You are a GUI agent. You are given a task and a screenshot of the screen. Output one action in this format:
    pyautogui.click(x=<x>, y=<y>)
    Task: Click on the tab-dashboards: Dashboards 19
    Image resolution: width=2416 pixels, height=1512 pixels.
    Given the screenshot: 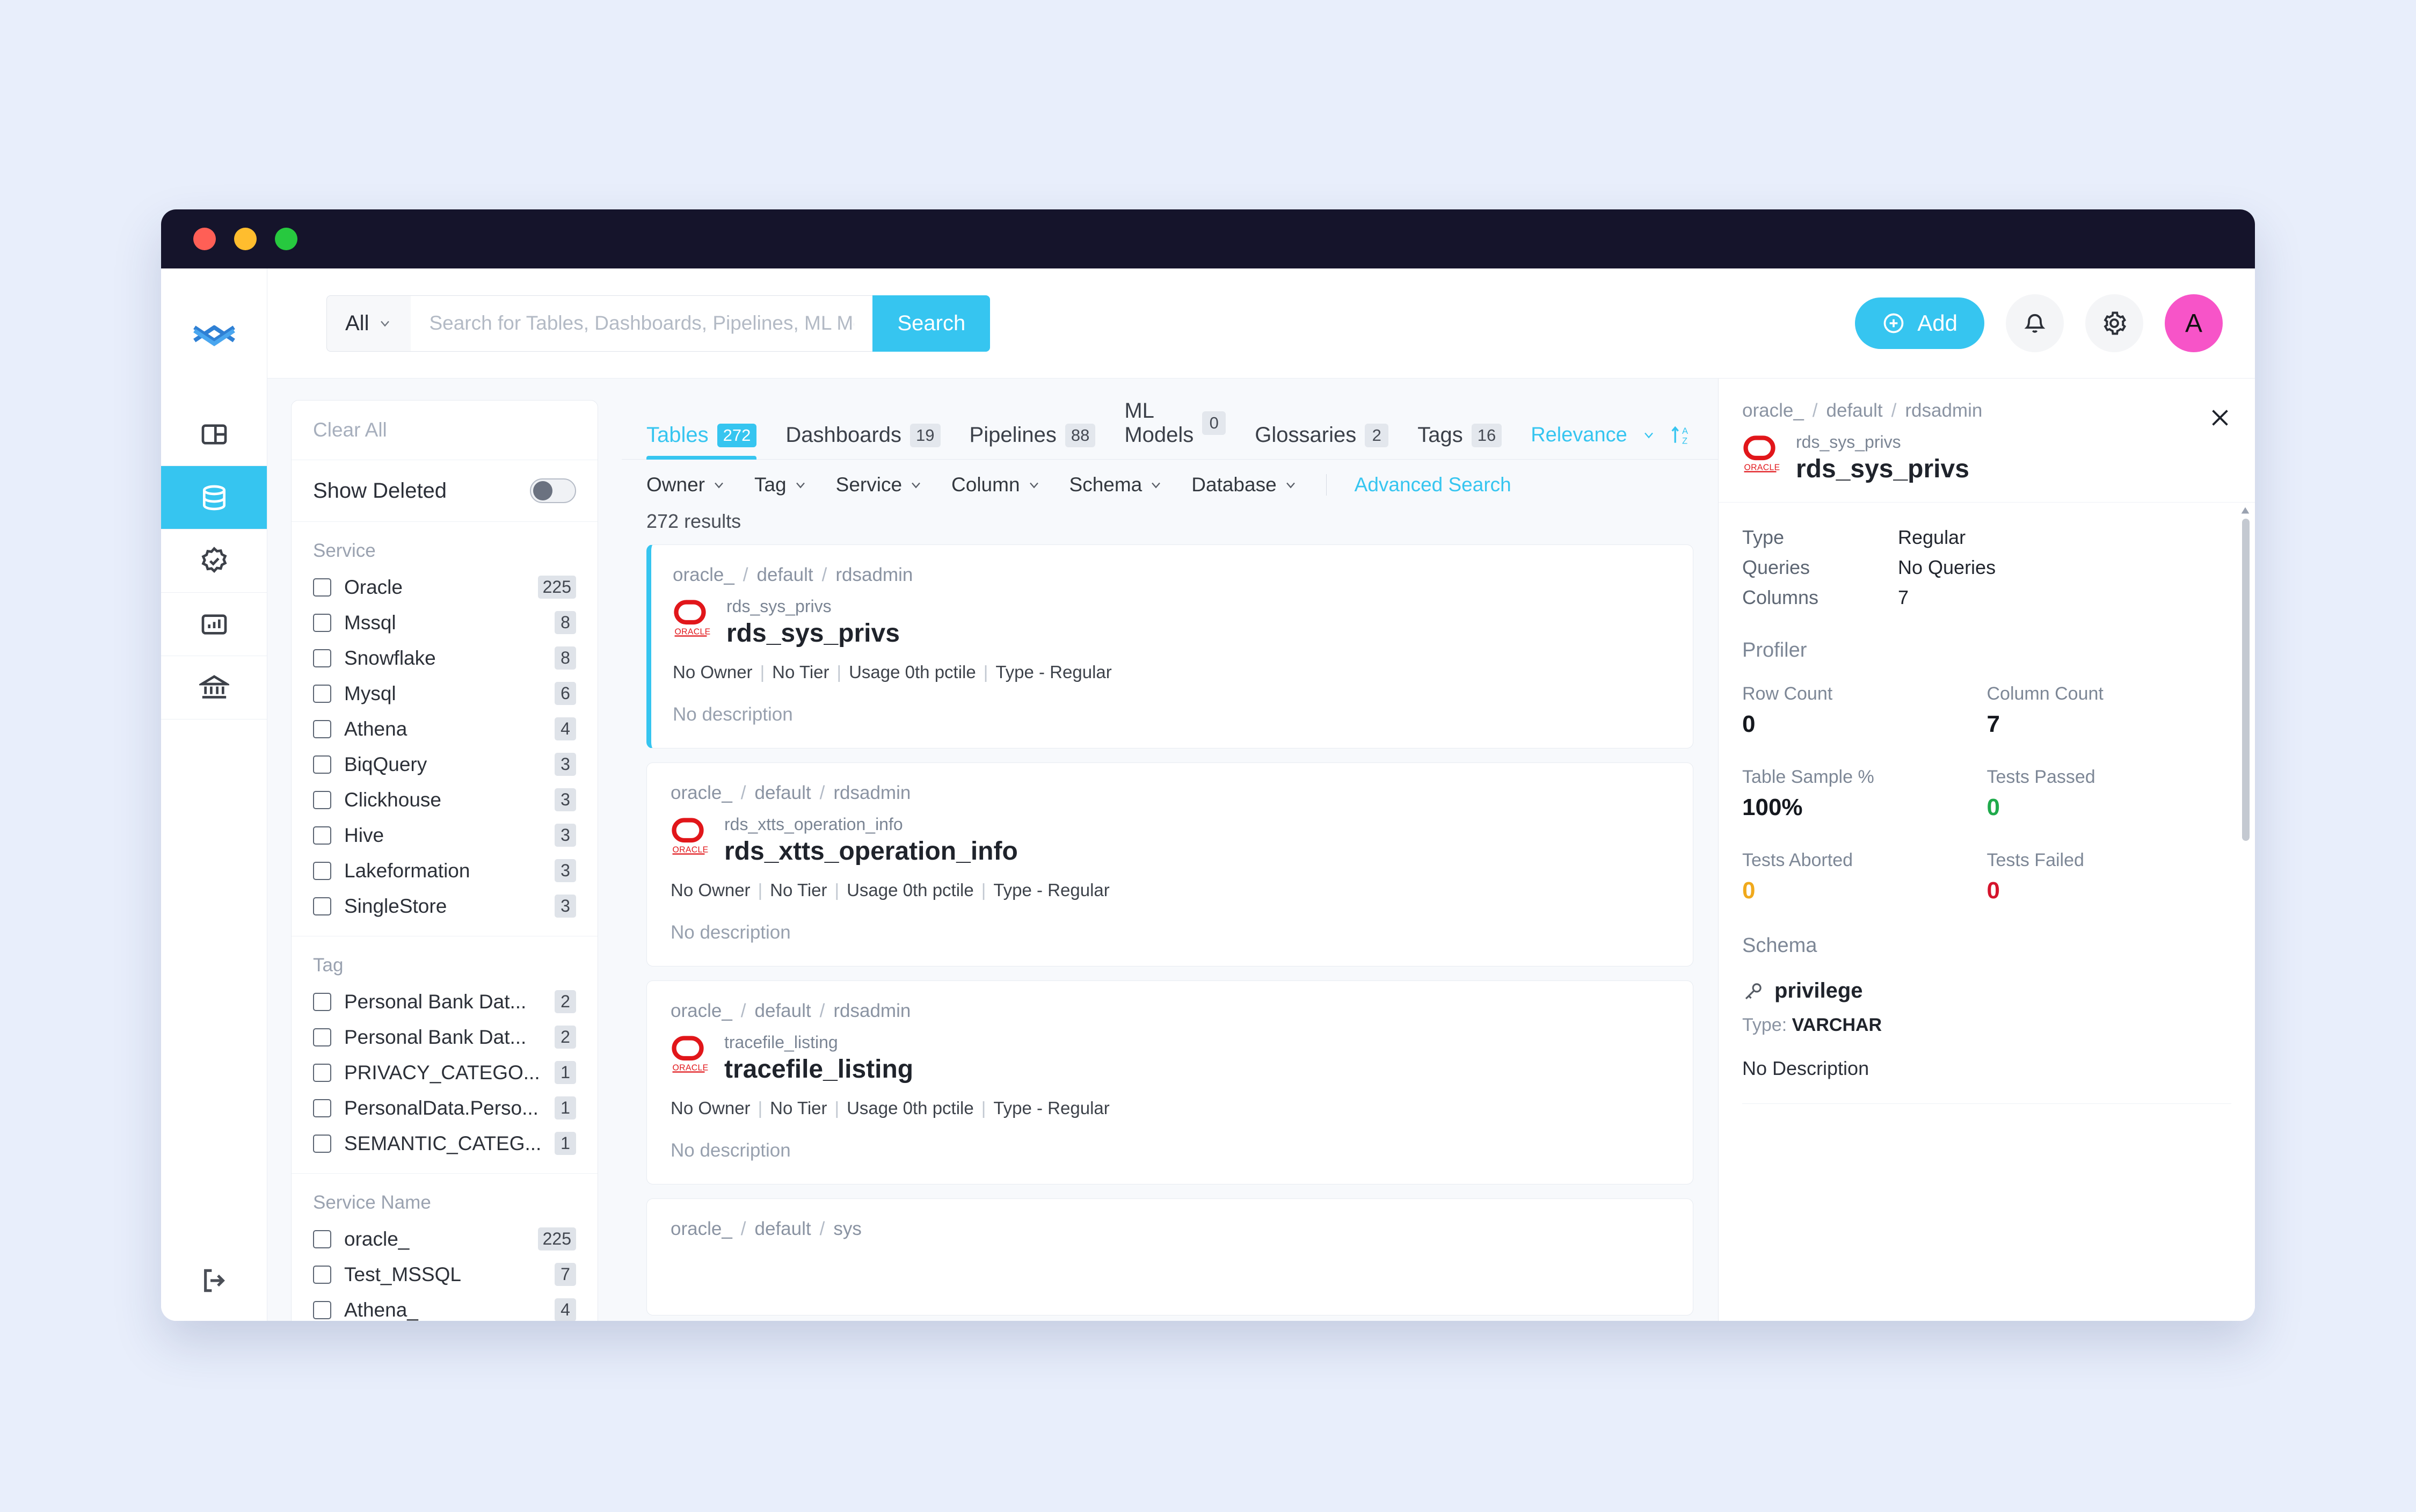 What is the action you would take?
    pyautogui.click(x=863, y=438)
    